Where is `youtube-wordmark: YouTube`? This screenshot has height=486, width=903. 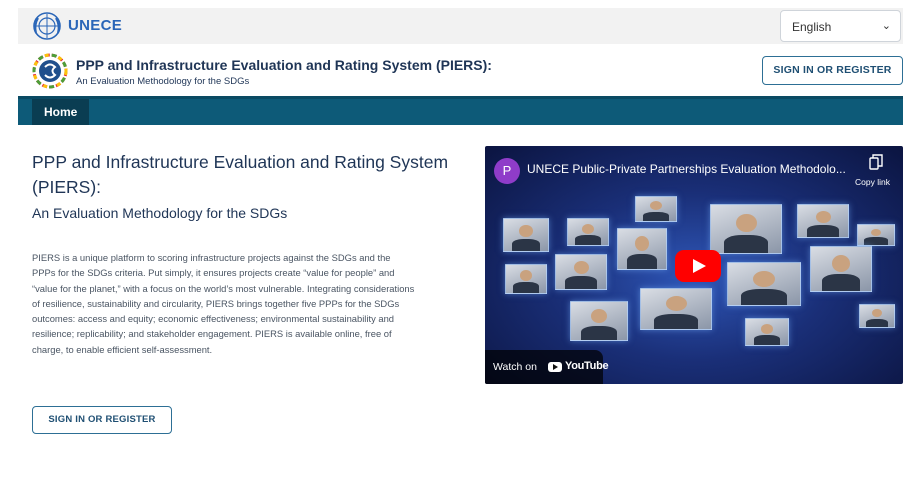
youtube-wordmark: YouTube is located at coordinates (587, 366).